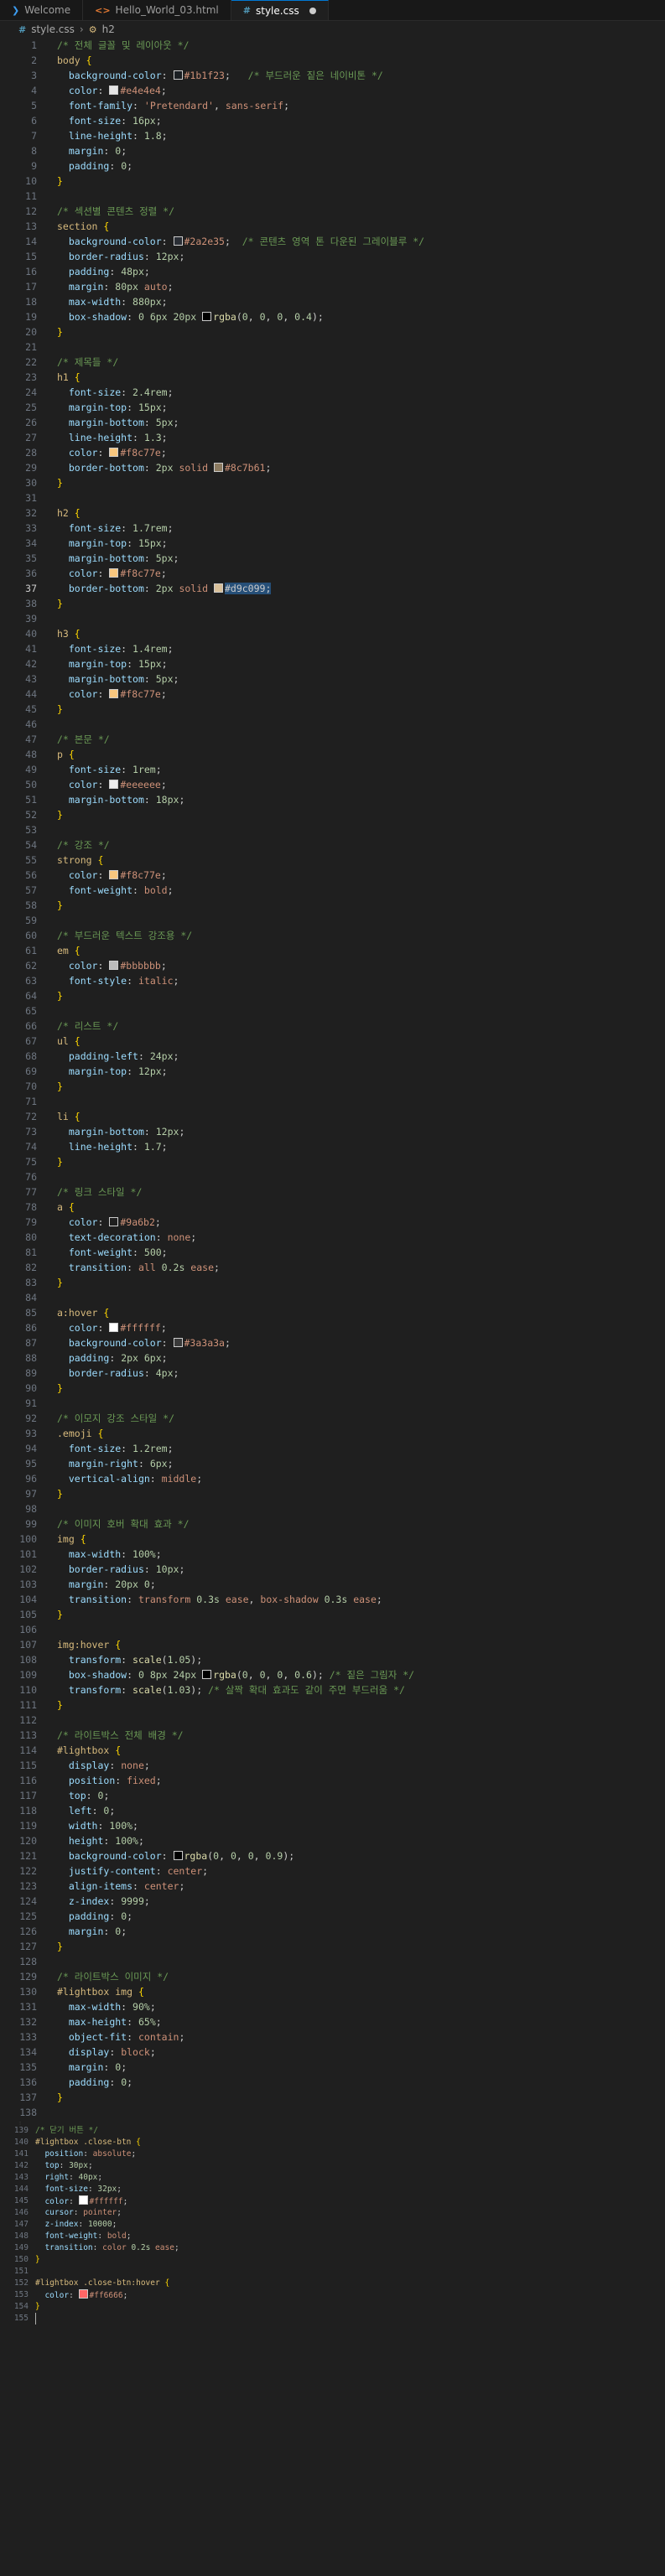 The height and width of the screenshot is (2576, 665). I want to click on code-line: 134 display: block;, so click(332, 2052).